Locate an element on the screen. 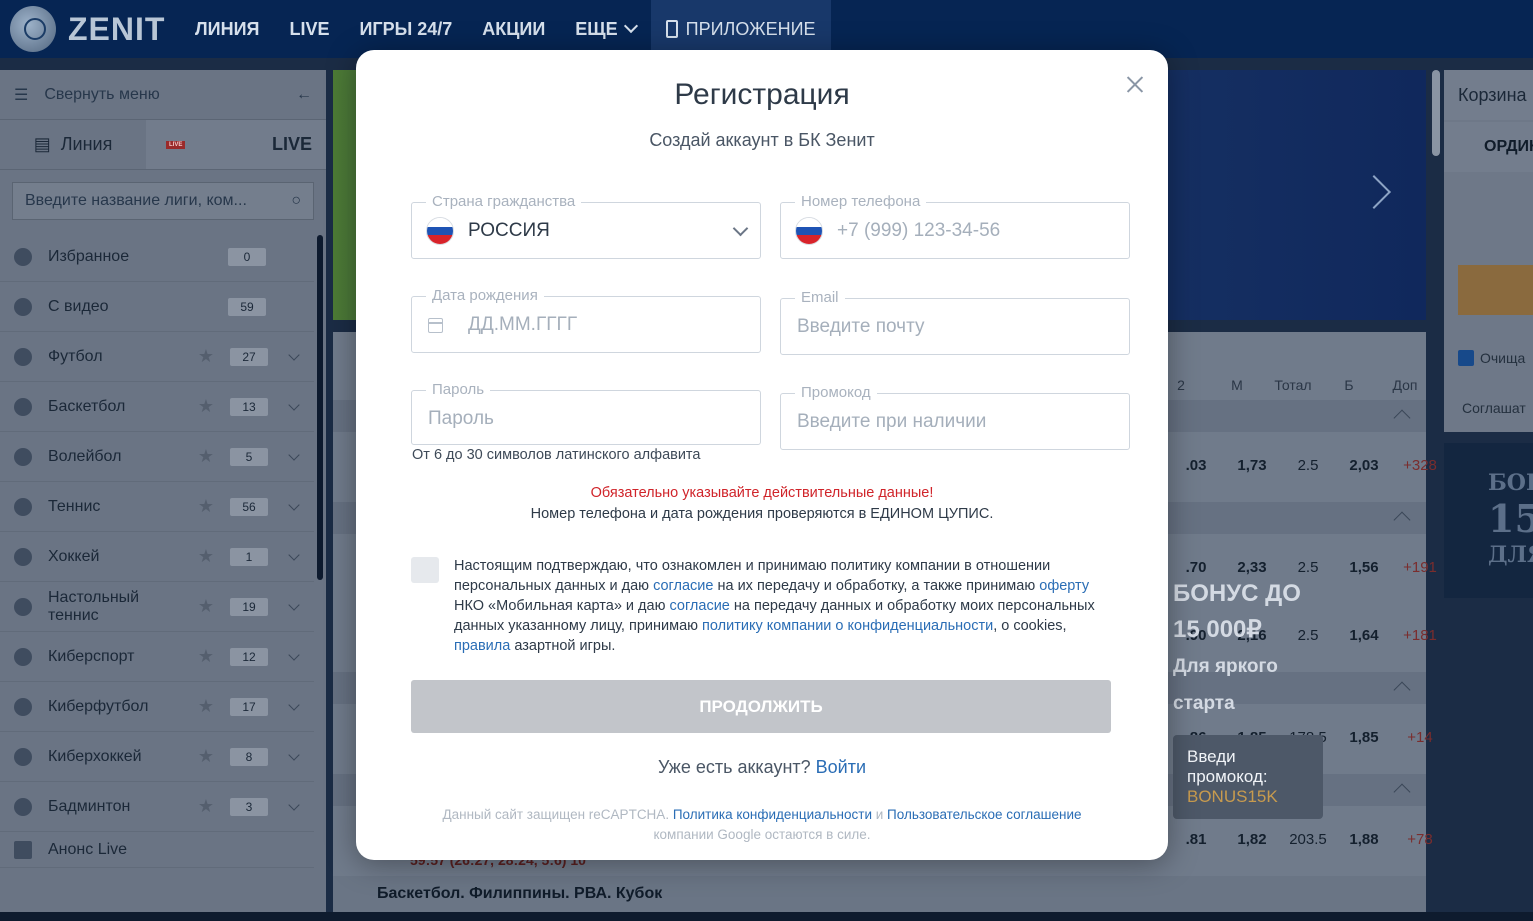 The width and height of the screenshot is (1533, 921). agree-checkbox is located at coordinates (425, 570).